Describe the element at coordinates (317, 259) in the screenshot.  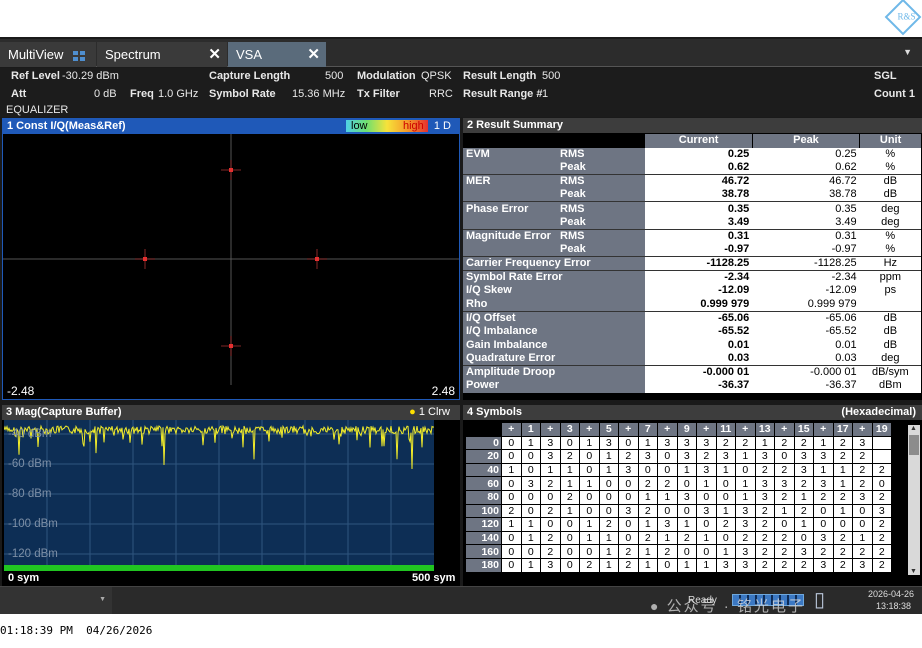
I see `symbol-point-right` at that location.